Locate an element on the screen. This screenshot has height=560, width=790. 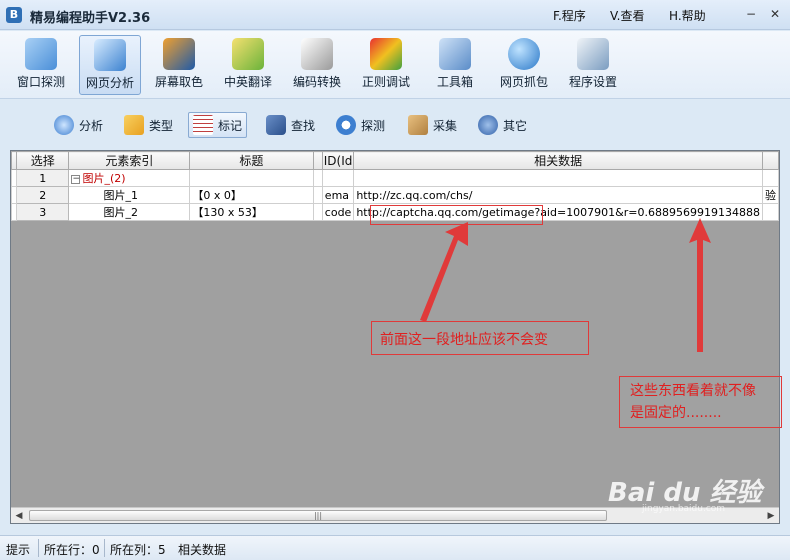
annotation-note-fixed-url: 前面这一段地址应该不会变 is located at coordinates (480, 338).